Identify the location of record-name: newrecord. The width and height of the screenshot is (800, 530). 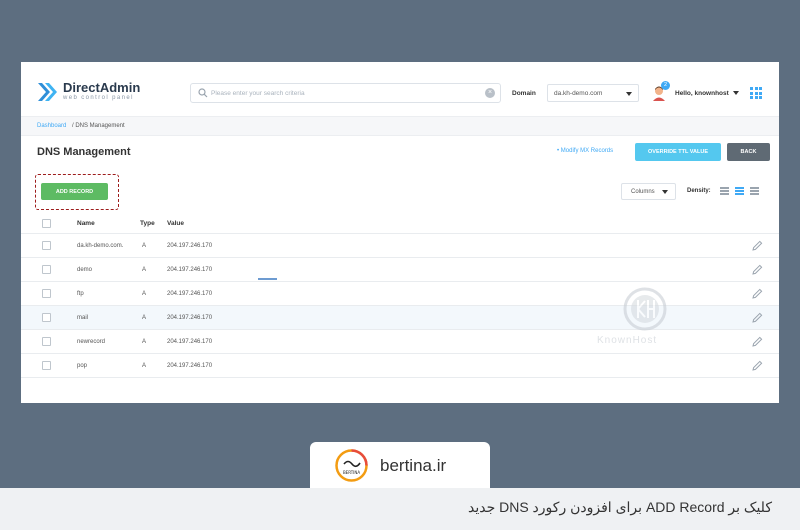
(91, 342).